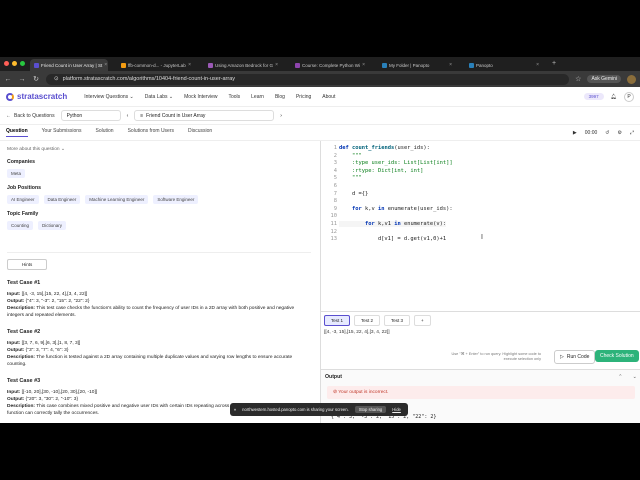 The image size is (640, 480). Describe the element at coordinates (367, 320) in the screenshot. I see `test-tab: Test 2` at that location.